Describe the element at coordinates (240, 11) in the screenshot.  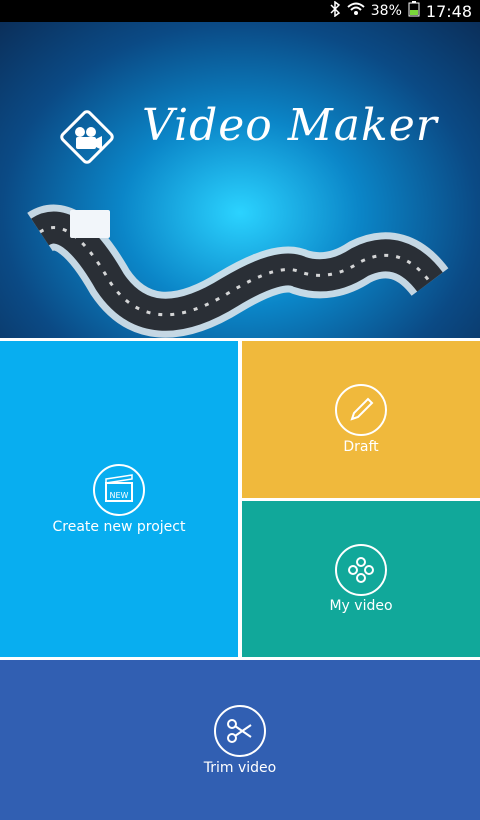
I see `status-bar: 38% 17:48` at that location.